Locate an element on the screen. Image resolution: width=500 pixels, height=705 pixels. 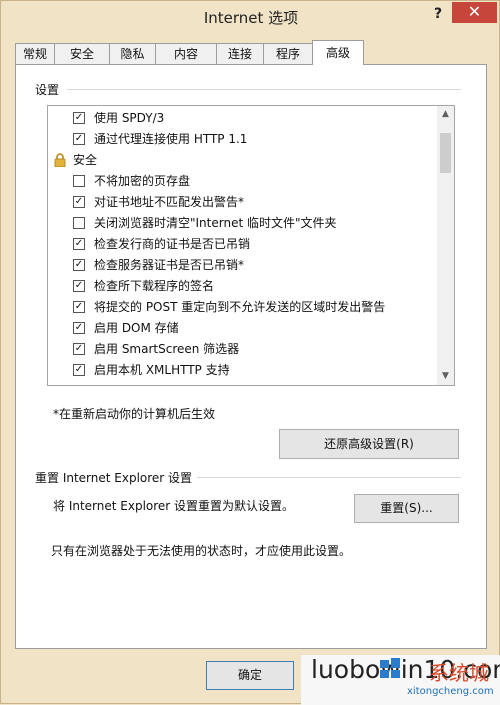
setting-label: 检查所下载程序的签名 is located at coordinates (154, 286).